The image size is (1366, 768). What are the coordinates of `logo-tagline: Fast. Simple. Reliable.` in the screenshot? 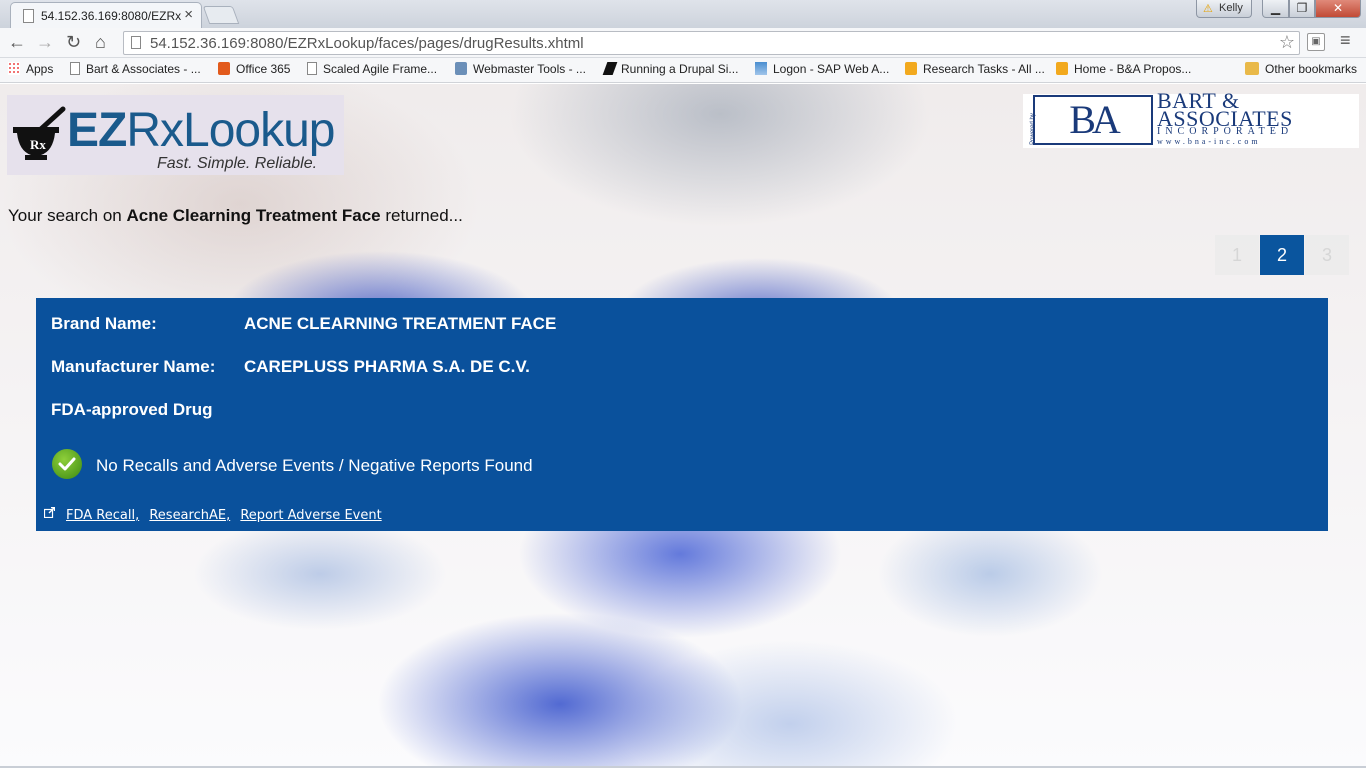 It's located at (237, 163).